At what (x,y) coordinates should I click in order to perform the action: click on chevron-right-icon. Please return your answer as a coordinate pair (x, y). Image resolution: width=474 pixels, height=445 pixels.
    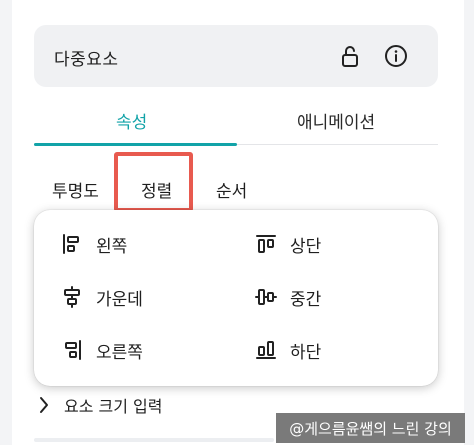
    Looking at the image, I should click on (44, 405).